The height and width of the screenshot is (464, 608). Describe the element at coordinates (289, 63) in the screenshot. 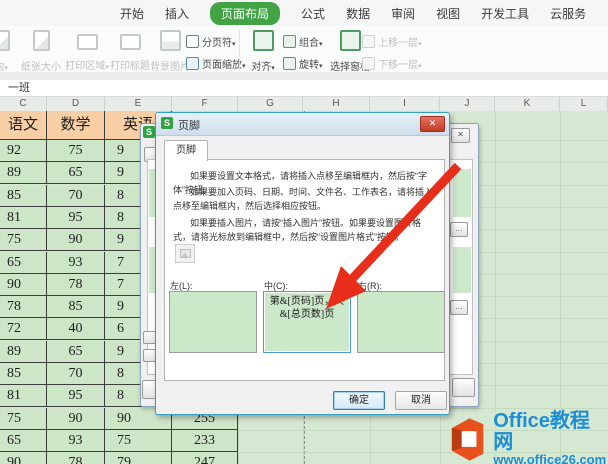

I see `rotate-icon` at that location.